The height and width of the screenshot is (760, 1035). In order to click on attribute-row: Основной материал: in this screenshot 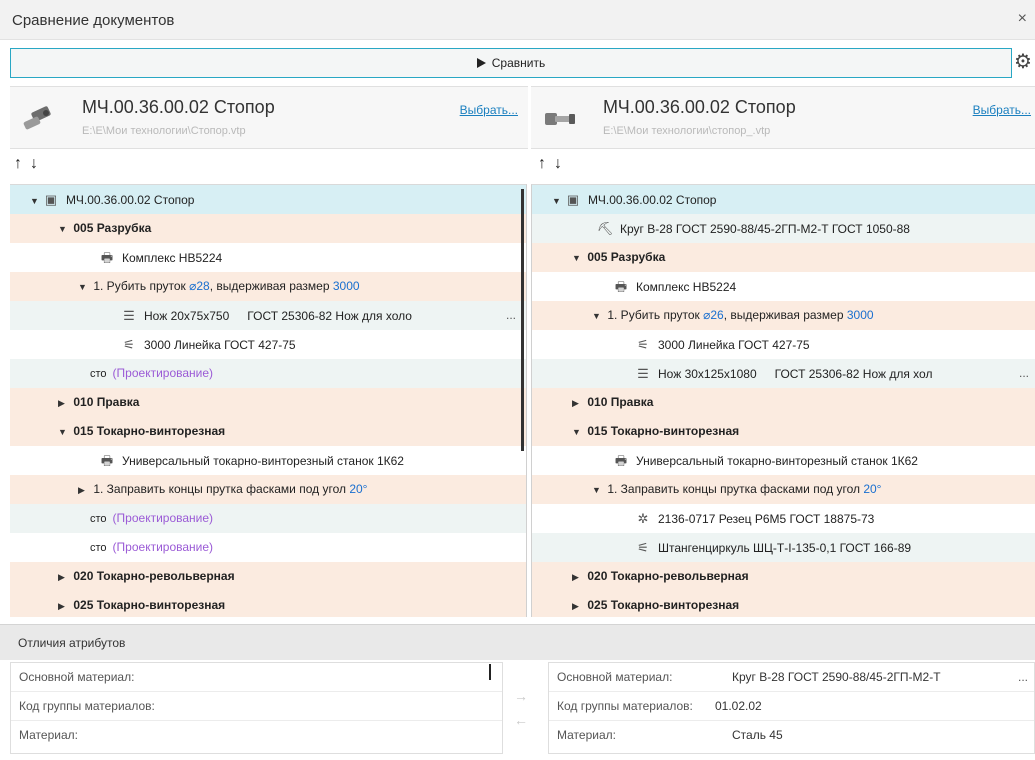, I will do `click(256, 677)`.